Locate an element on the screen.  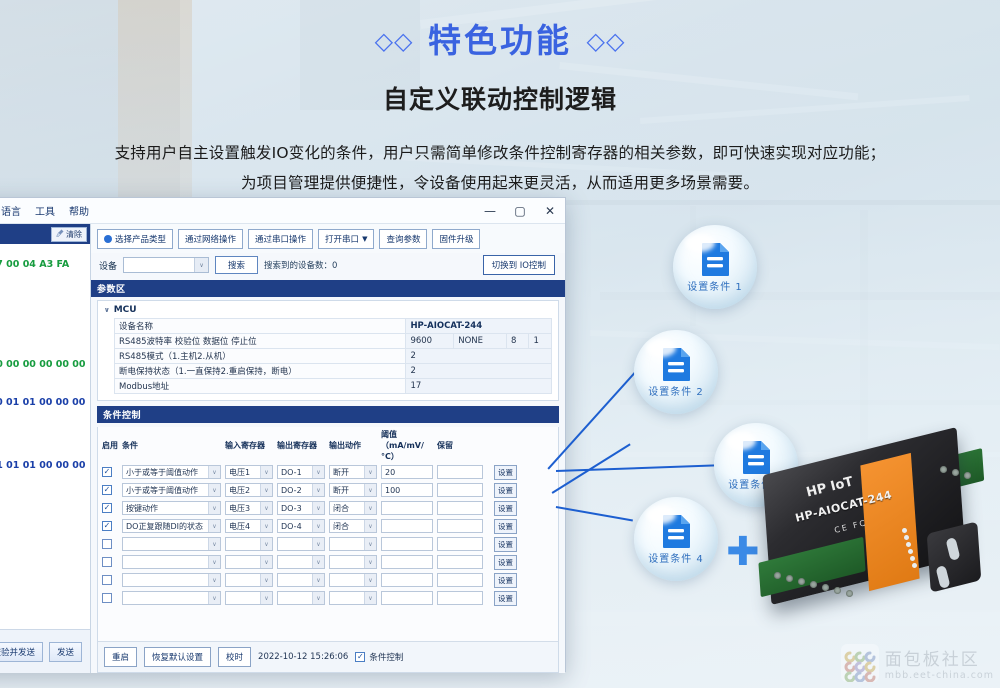
send-button: 发送 is located at coordinates (65, 651).